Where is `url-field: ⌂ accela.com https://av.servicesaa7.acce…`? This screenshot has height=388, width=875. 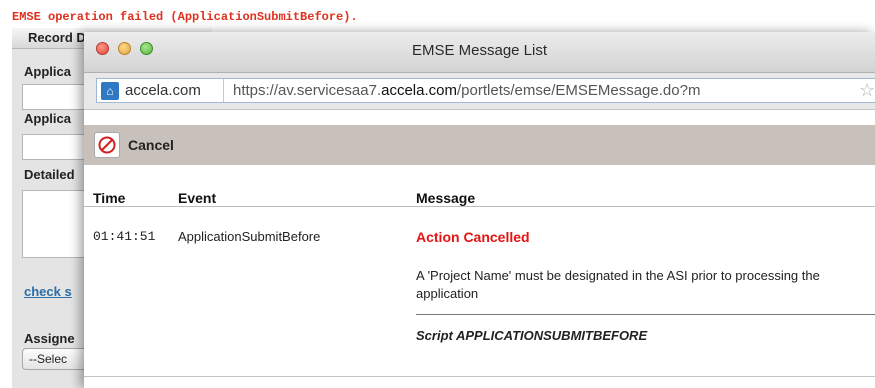
url-field: ⌂ accela.com https://av.servicesaa7.acce… is located at coordinates (485, 90).